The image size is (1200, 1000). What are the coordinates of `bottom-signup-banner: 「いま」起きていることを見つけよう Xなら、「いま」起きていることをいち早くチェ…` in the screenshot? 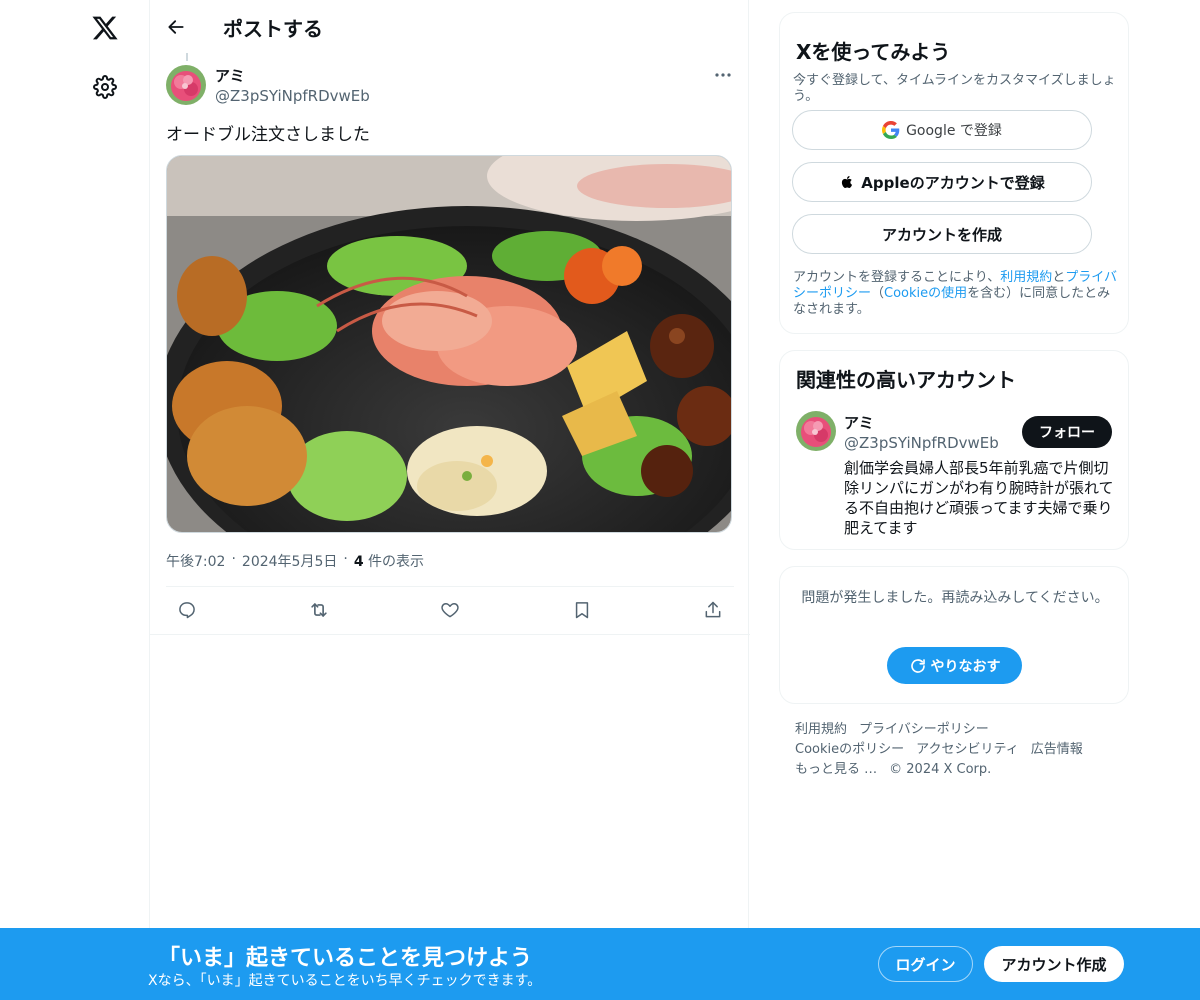 It's located at (600, 964).